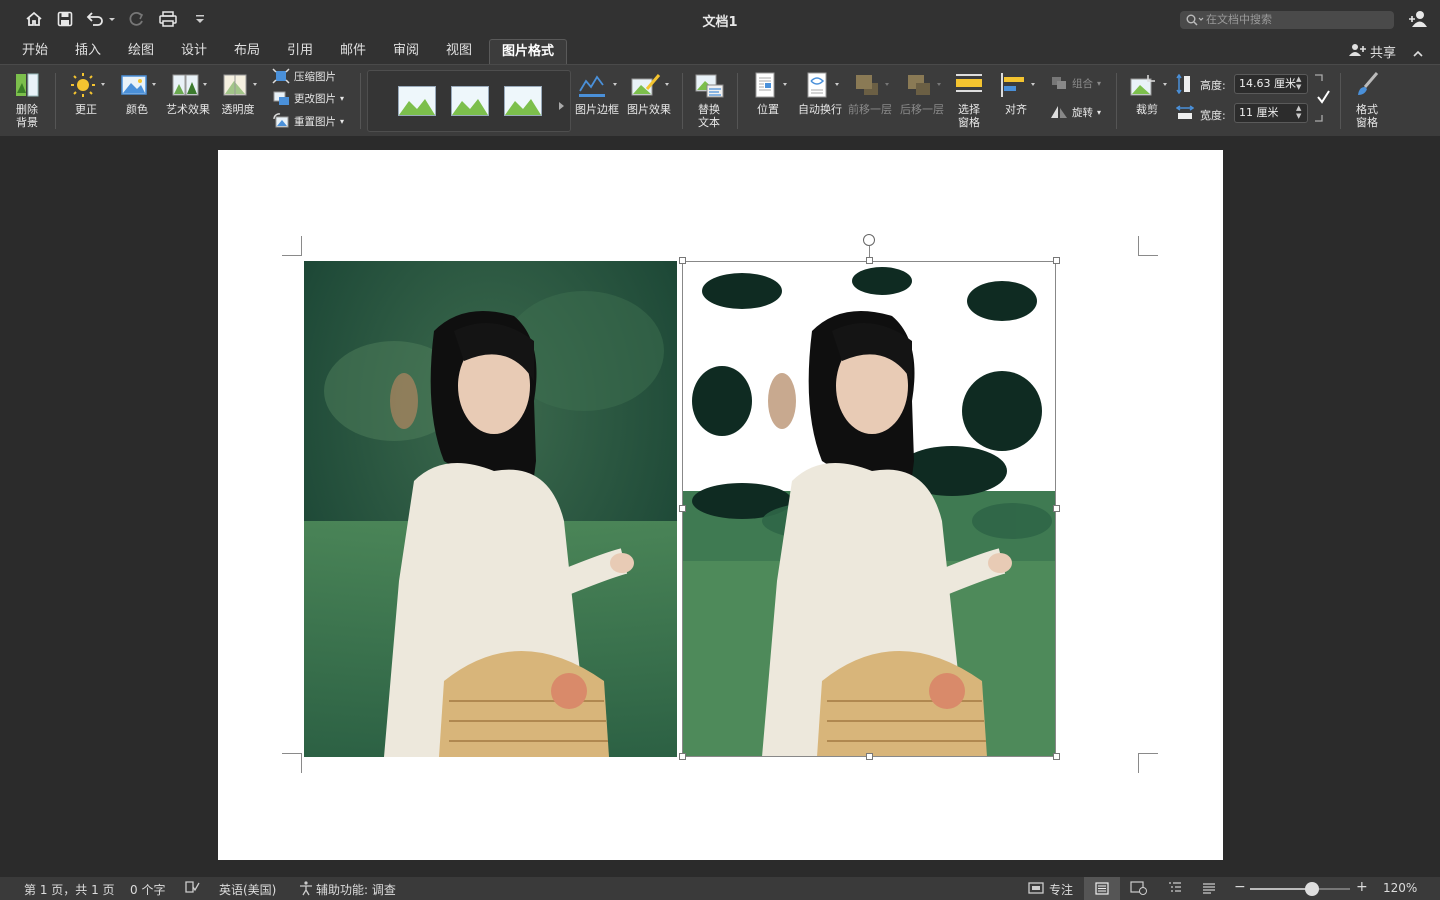  What do you see at coordinates (1298, 112) in the screenshot?
I see `width-stepper: ▲ ▼` at bounding box center [1298, 112].